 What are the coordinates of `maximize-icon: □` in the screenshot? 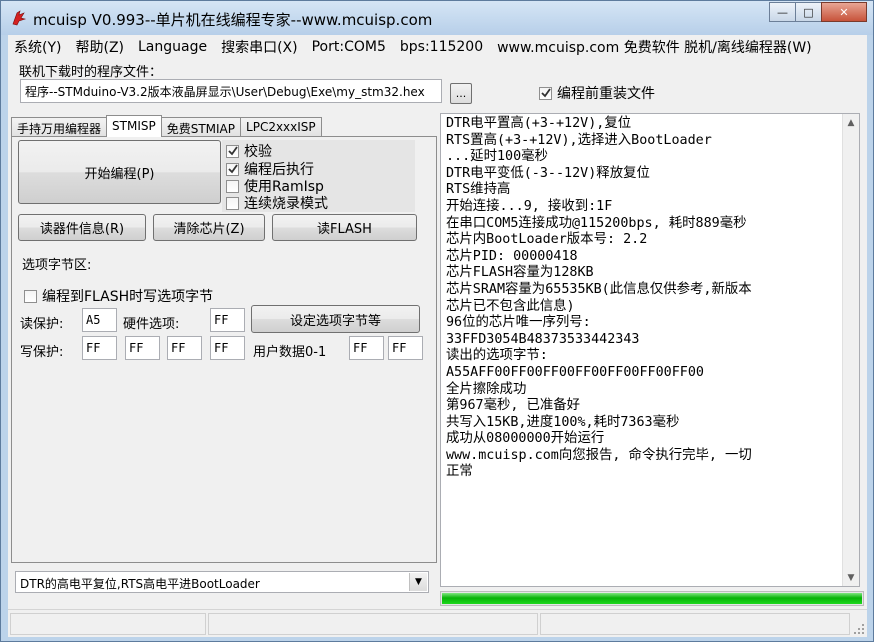 It's located at (808, 12).